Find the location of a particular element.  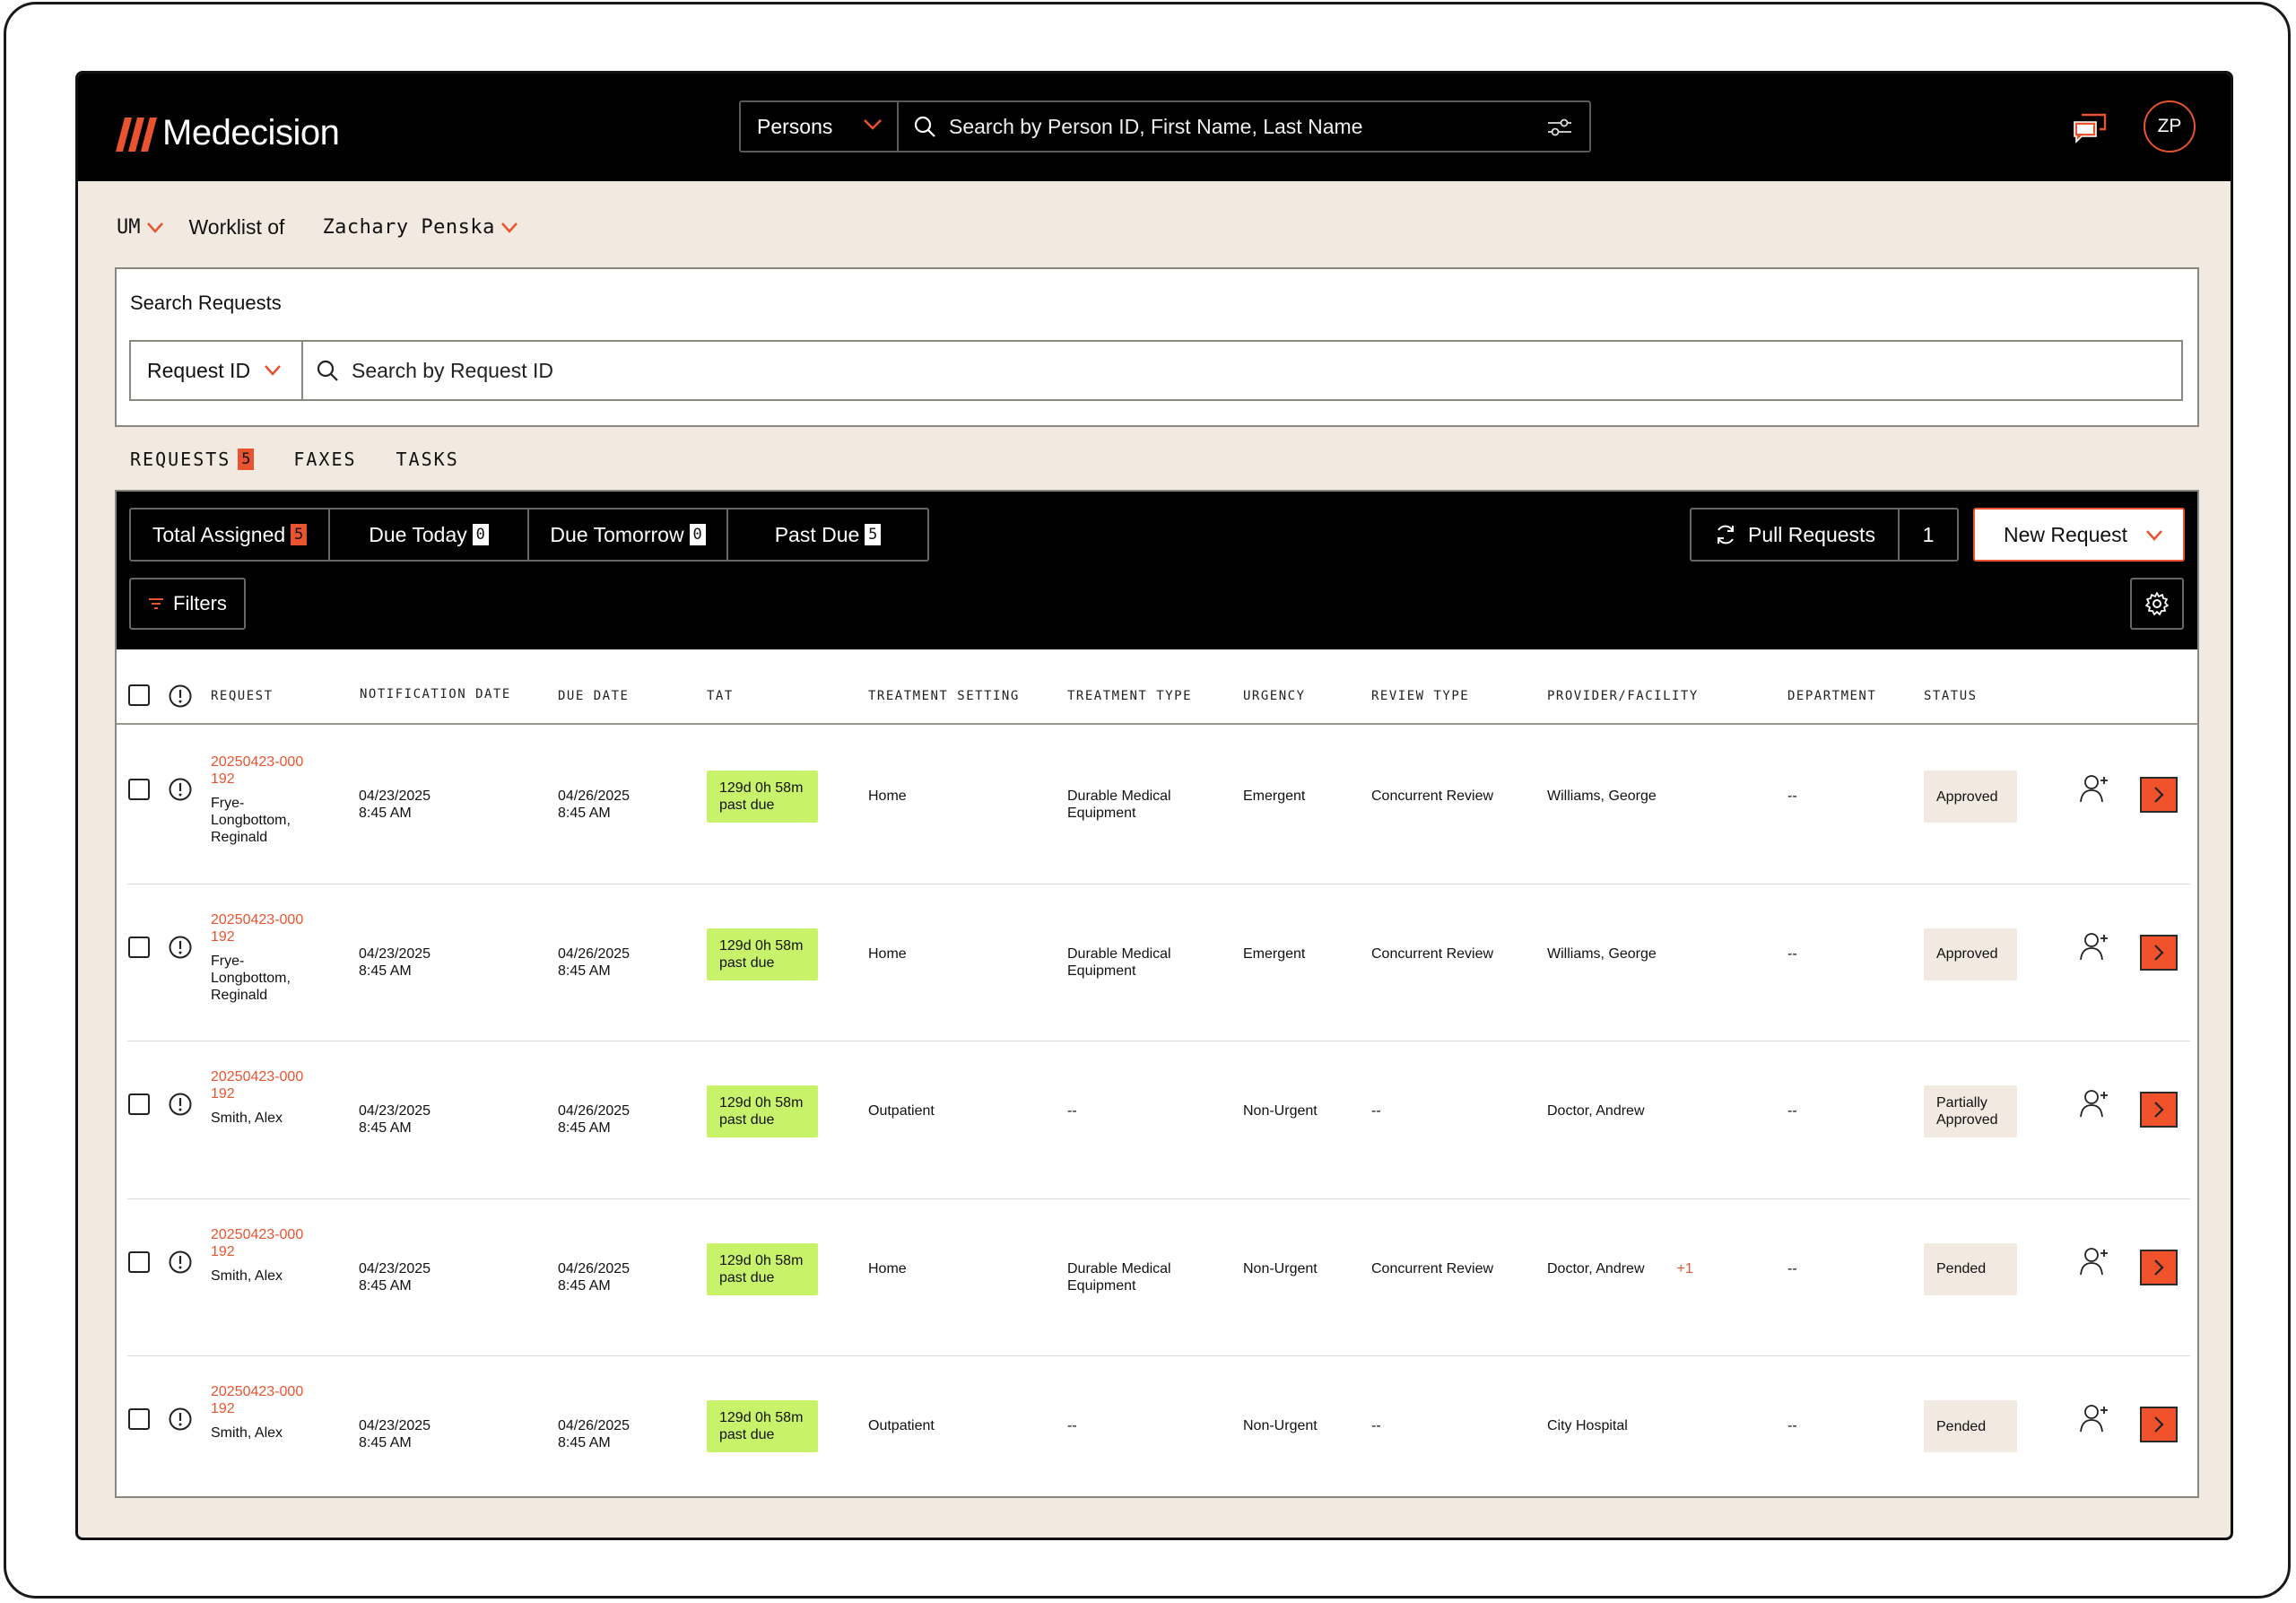

column-header-request: REQUEST is located at coordinates (242, 696).